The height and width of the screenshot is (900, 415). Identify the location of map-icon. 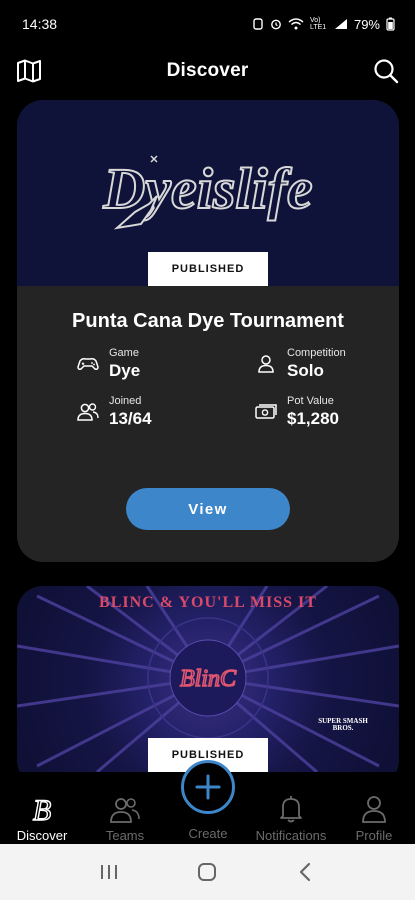
(29, 71).